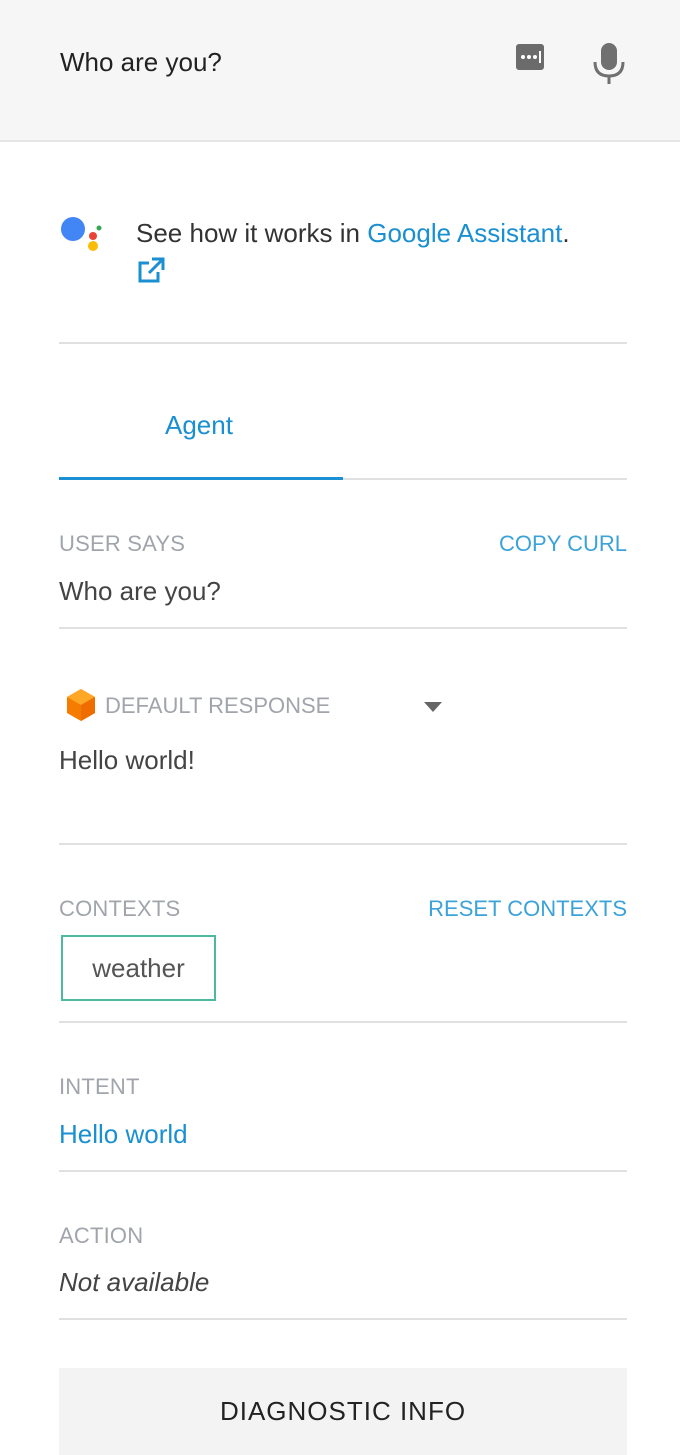 The height and width of the screenshot is (1455, 680). What do you see at coordinates (99, 1086) in the screenshot?
I see `intent-label: INTENT` at bounding box center [99, 1086].